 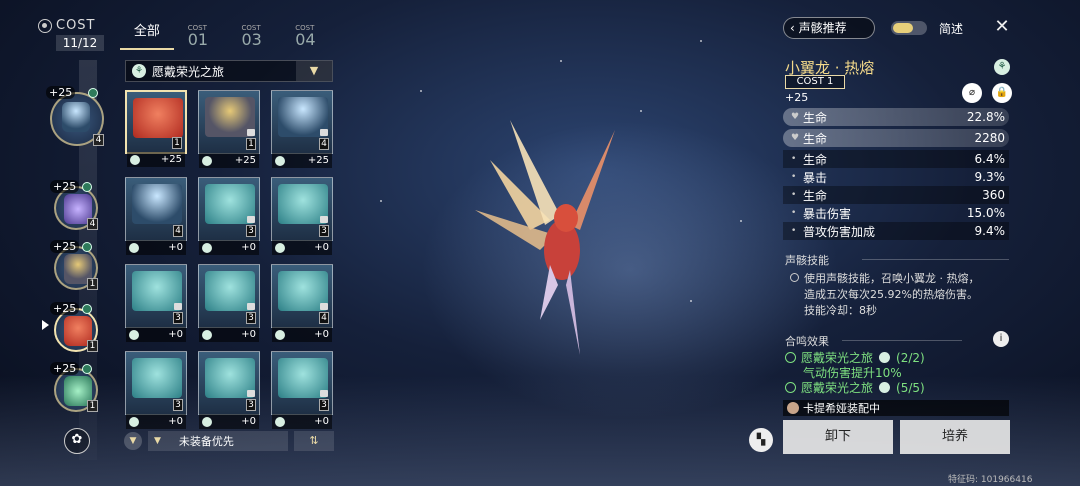 What do you see at coordinates (815, 138) in the screenshot?
I see `stat-name: 生命` at bounding box center [815, 138].